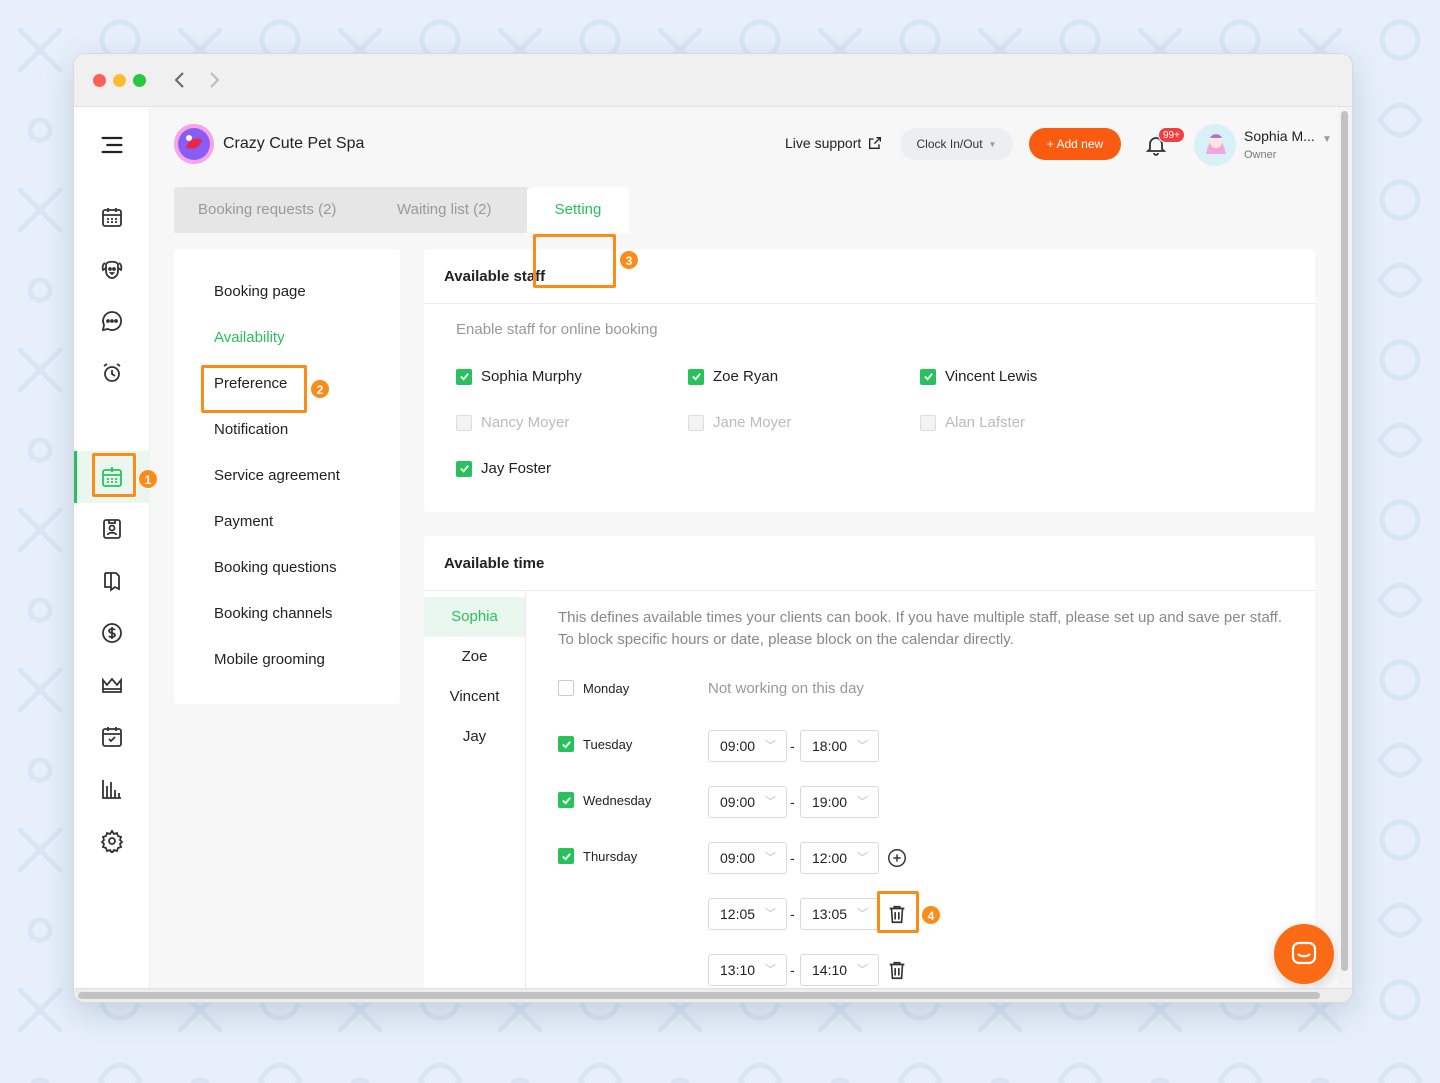 The width and height of the screenshot is (1440, 1083). I want to click on tab-setting: Setting, so click(578, 210).